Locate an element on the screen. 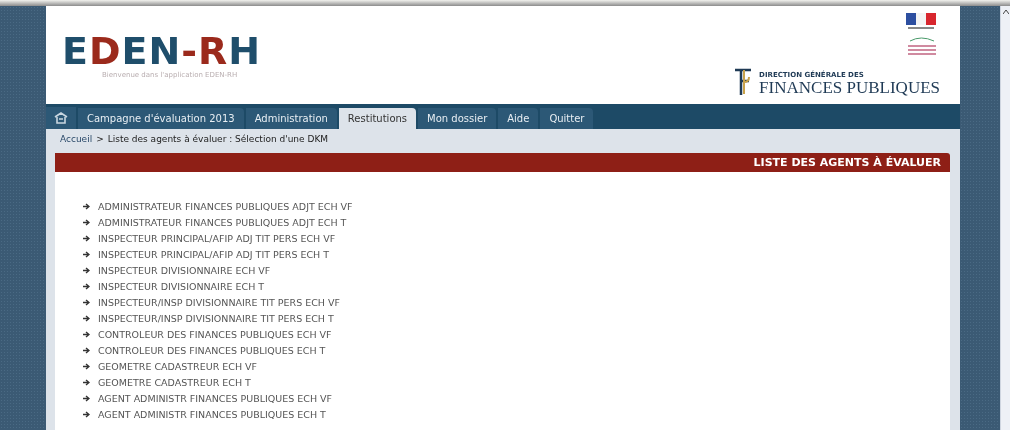 This screenshot has height=430, width=1010. agent-category-link: INSPECTEUR/INSP DIVISIONNAIRE TIT PERS ECH VF is located at coordinates (219, 302).